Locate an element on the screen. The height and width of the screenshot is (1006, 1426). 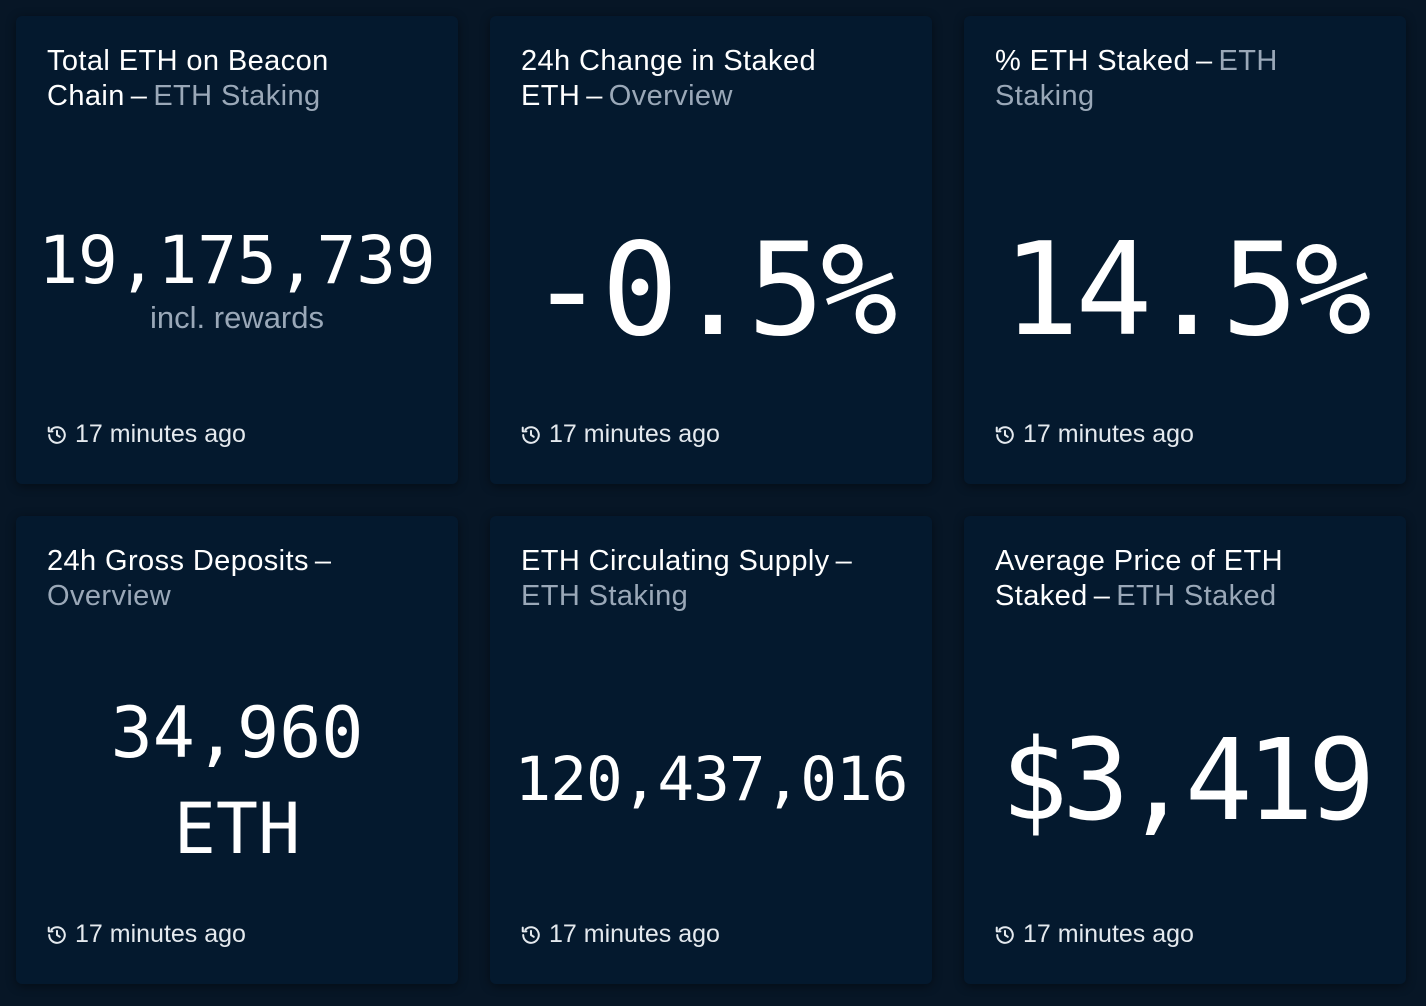
card-value-subtext: incl. rewards is located at coordinates (237, 317).